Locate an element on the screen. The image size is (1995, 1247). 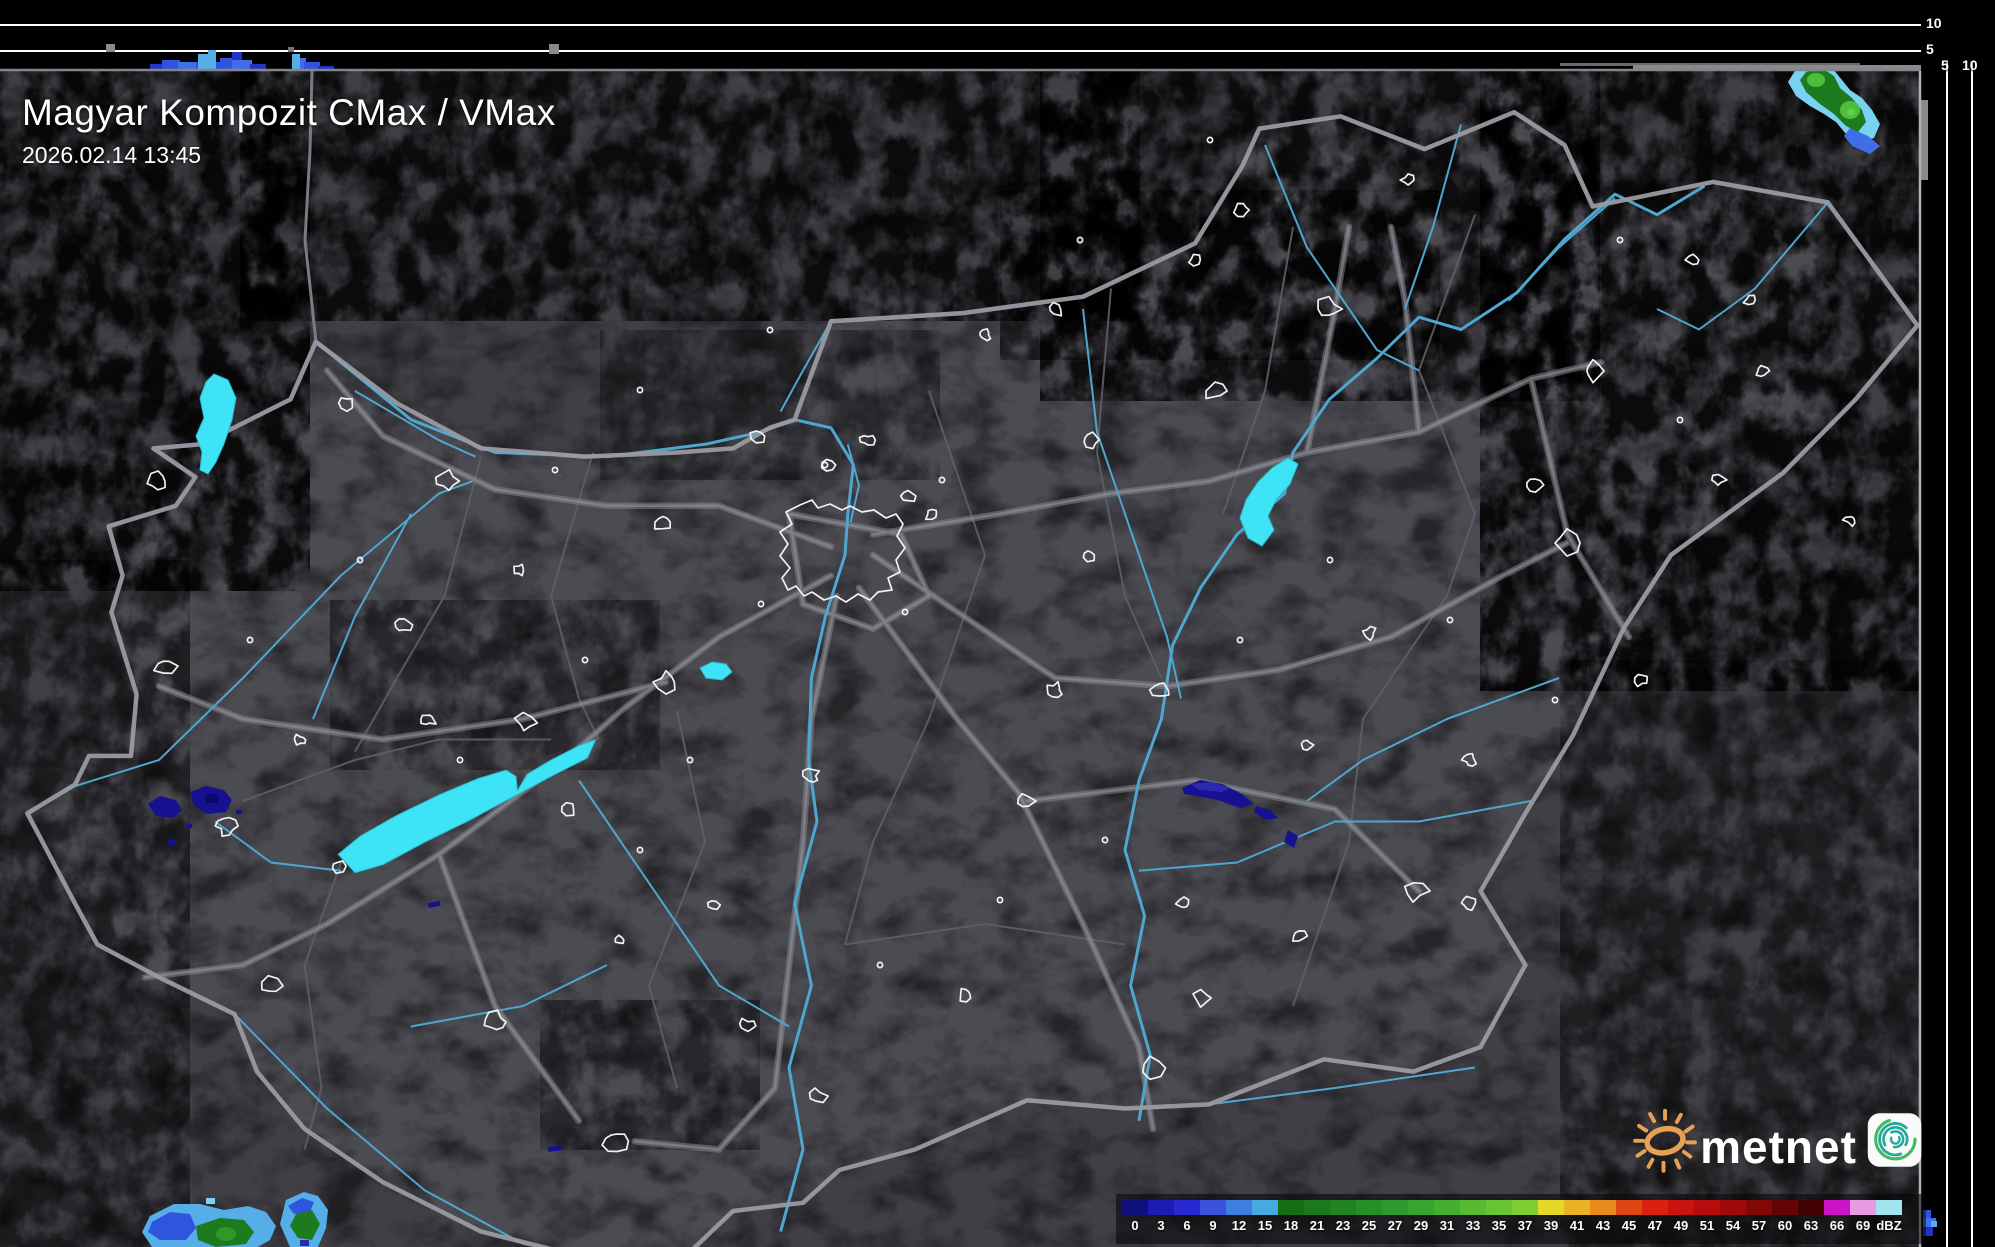
product-title: Magyar Kompozit CMax / VMax is located at coordinates (289, 112).